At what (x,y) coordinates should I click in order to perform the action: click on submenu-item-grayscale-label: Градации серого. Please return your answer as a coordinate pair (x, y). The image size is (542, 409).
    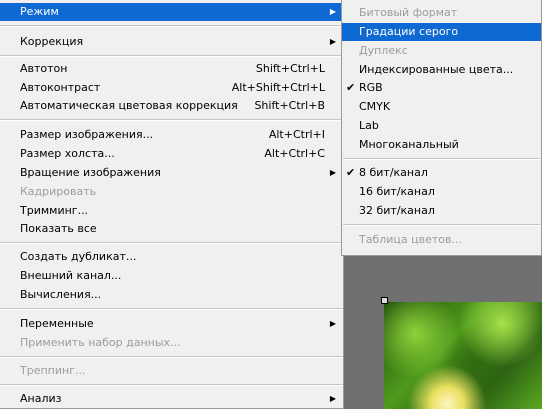
    Looking at the image, I should click on (409, 31).